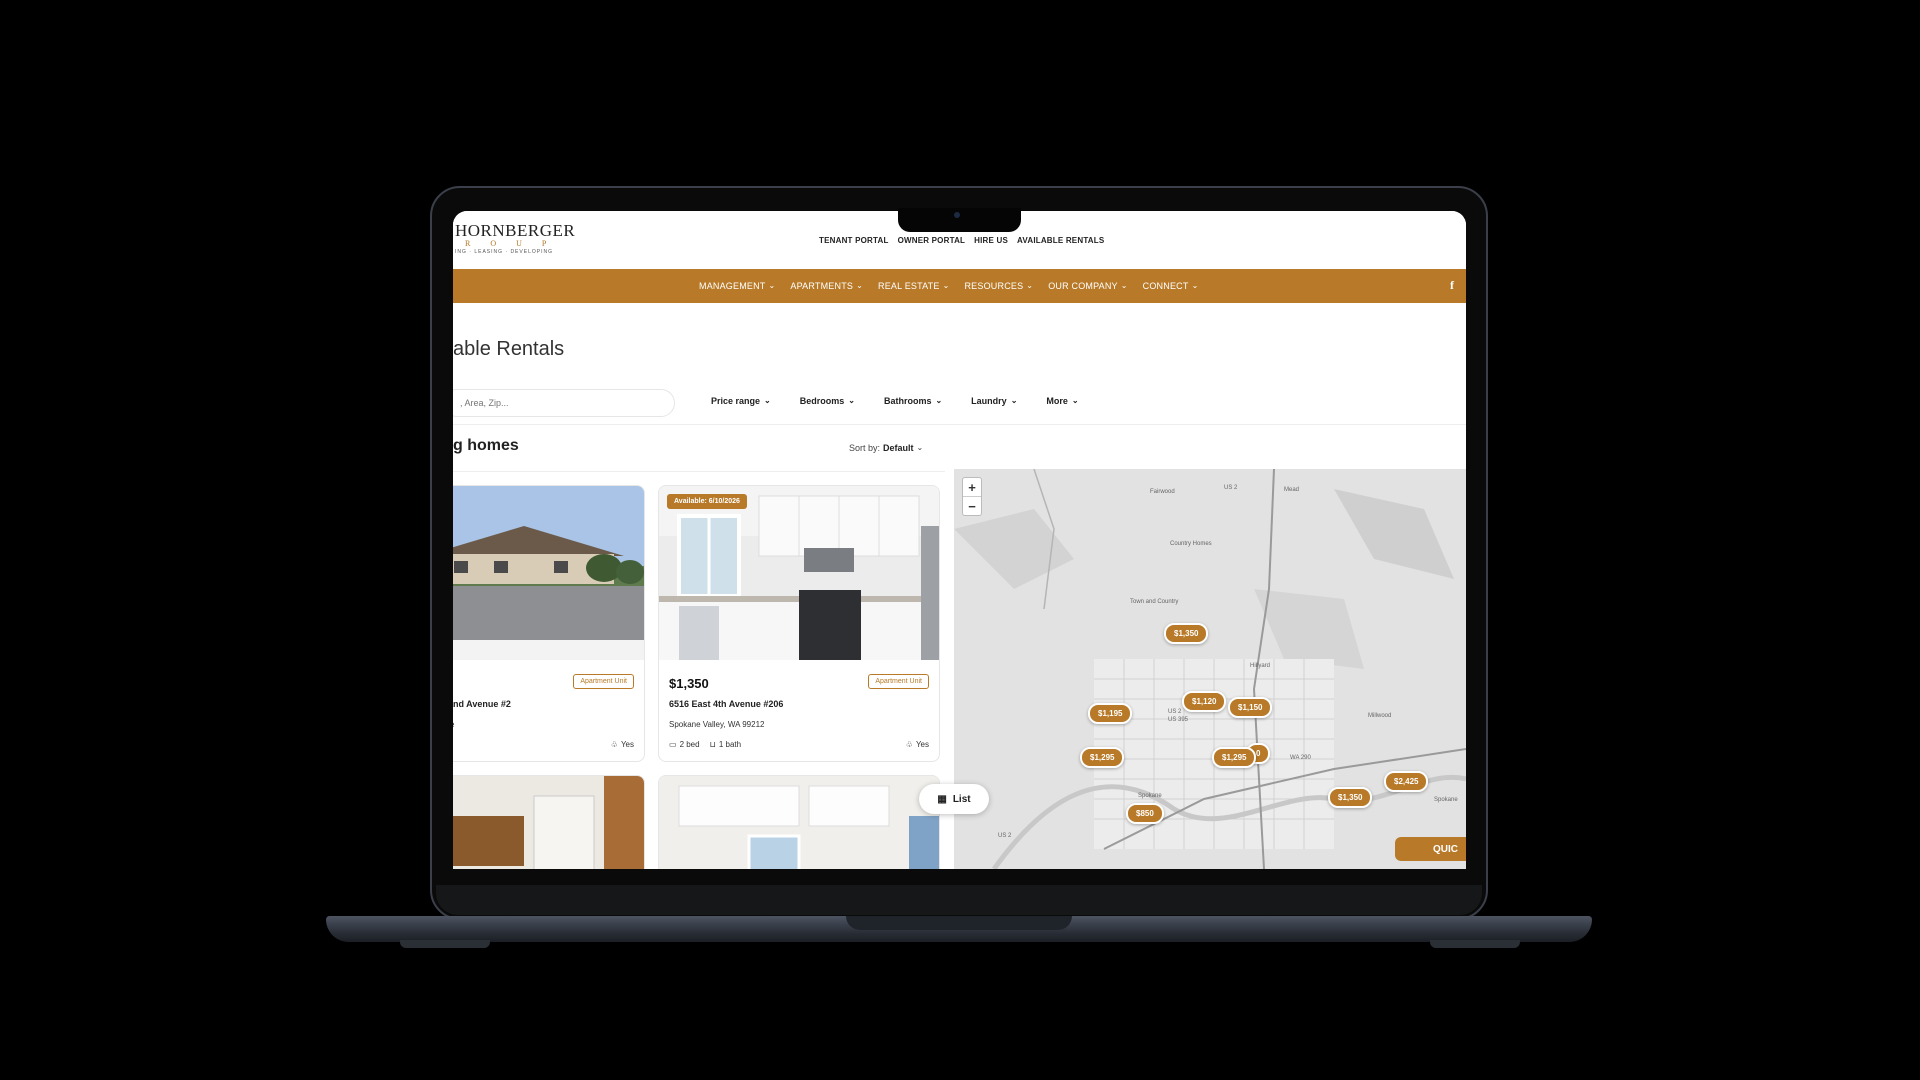 This screenshot has width=1920, height=1080. Describe the element at coordinates (730, 744) in the screenshot. I see `baths-value: 1 bath` at that location.